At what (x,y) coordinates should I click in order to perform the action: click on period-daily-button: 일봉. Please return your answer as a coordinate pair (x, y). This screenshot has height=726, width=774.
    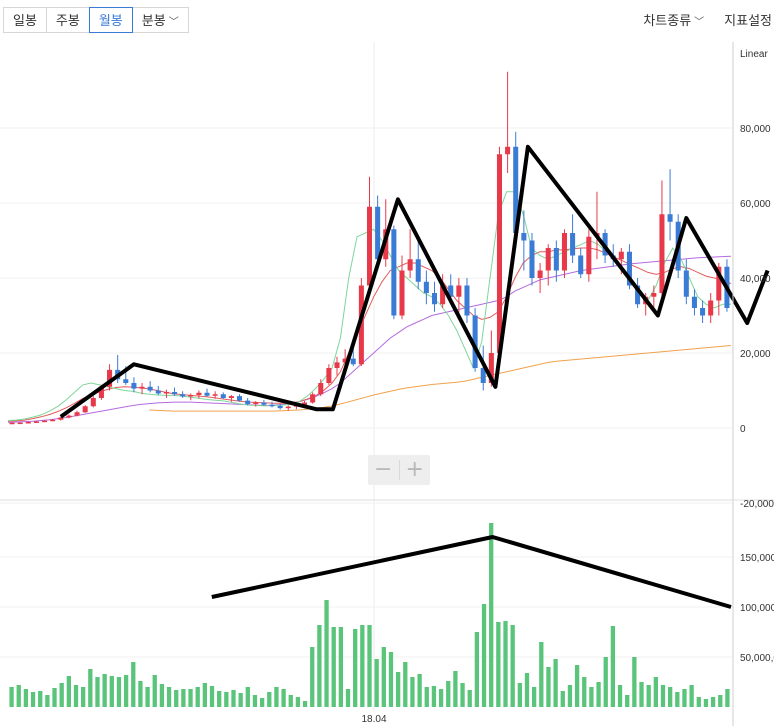
    Looking at the image, I should click on (25, 20).